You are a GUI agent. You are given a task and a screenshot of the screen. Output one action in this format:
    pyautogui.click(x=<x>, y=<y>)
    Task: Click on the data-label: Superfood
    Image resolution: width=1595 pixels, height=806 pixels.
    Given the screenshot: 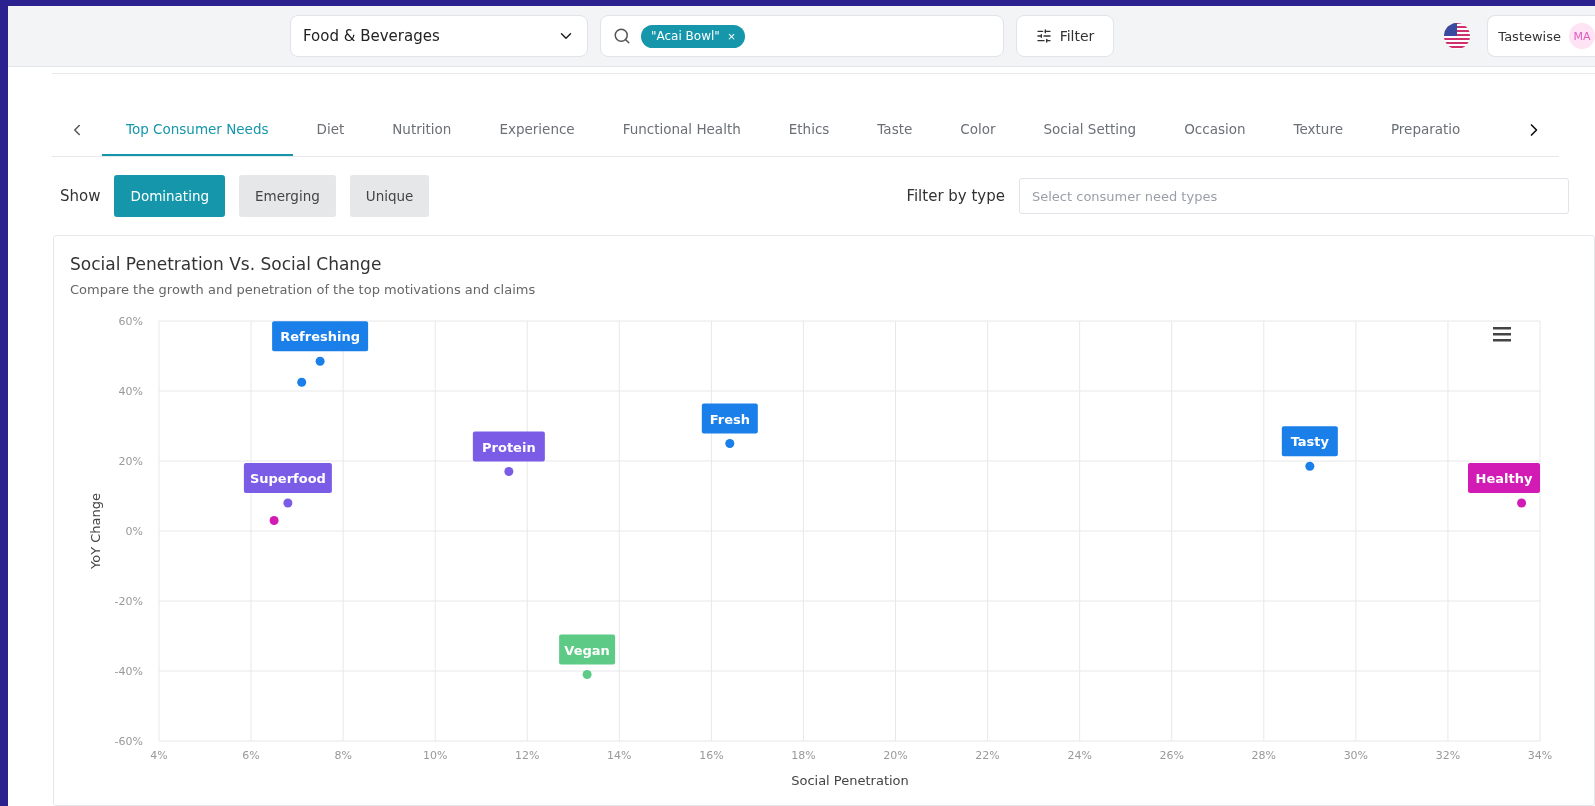 What is the action you would take?
    pyautogui.click(x=287, y=478)
    